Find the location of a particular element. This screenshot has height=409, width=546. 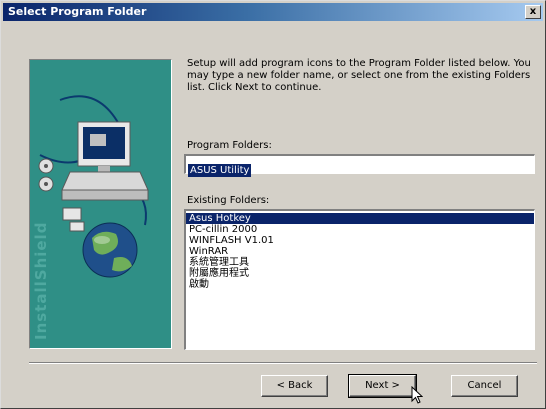

list-item: Asus Hotkey is located at coordinates (360, 218).